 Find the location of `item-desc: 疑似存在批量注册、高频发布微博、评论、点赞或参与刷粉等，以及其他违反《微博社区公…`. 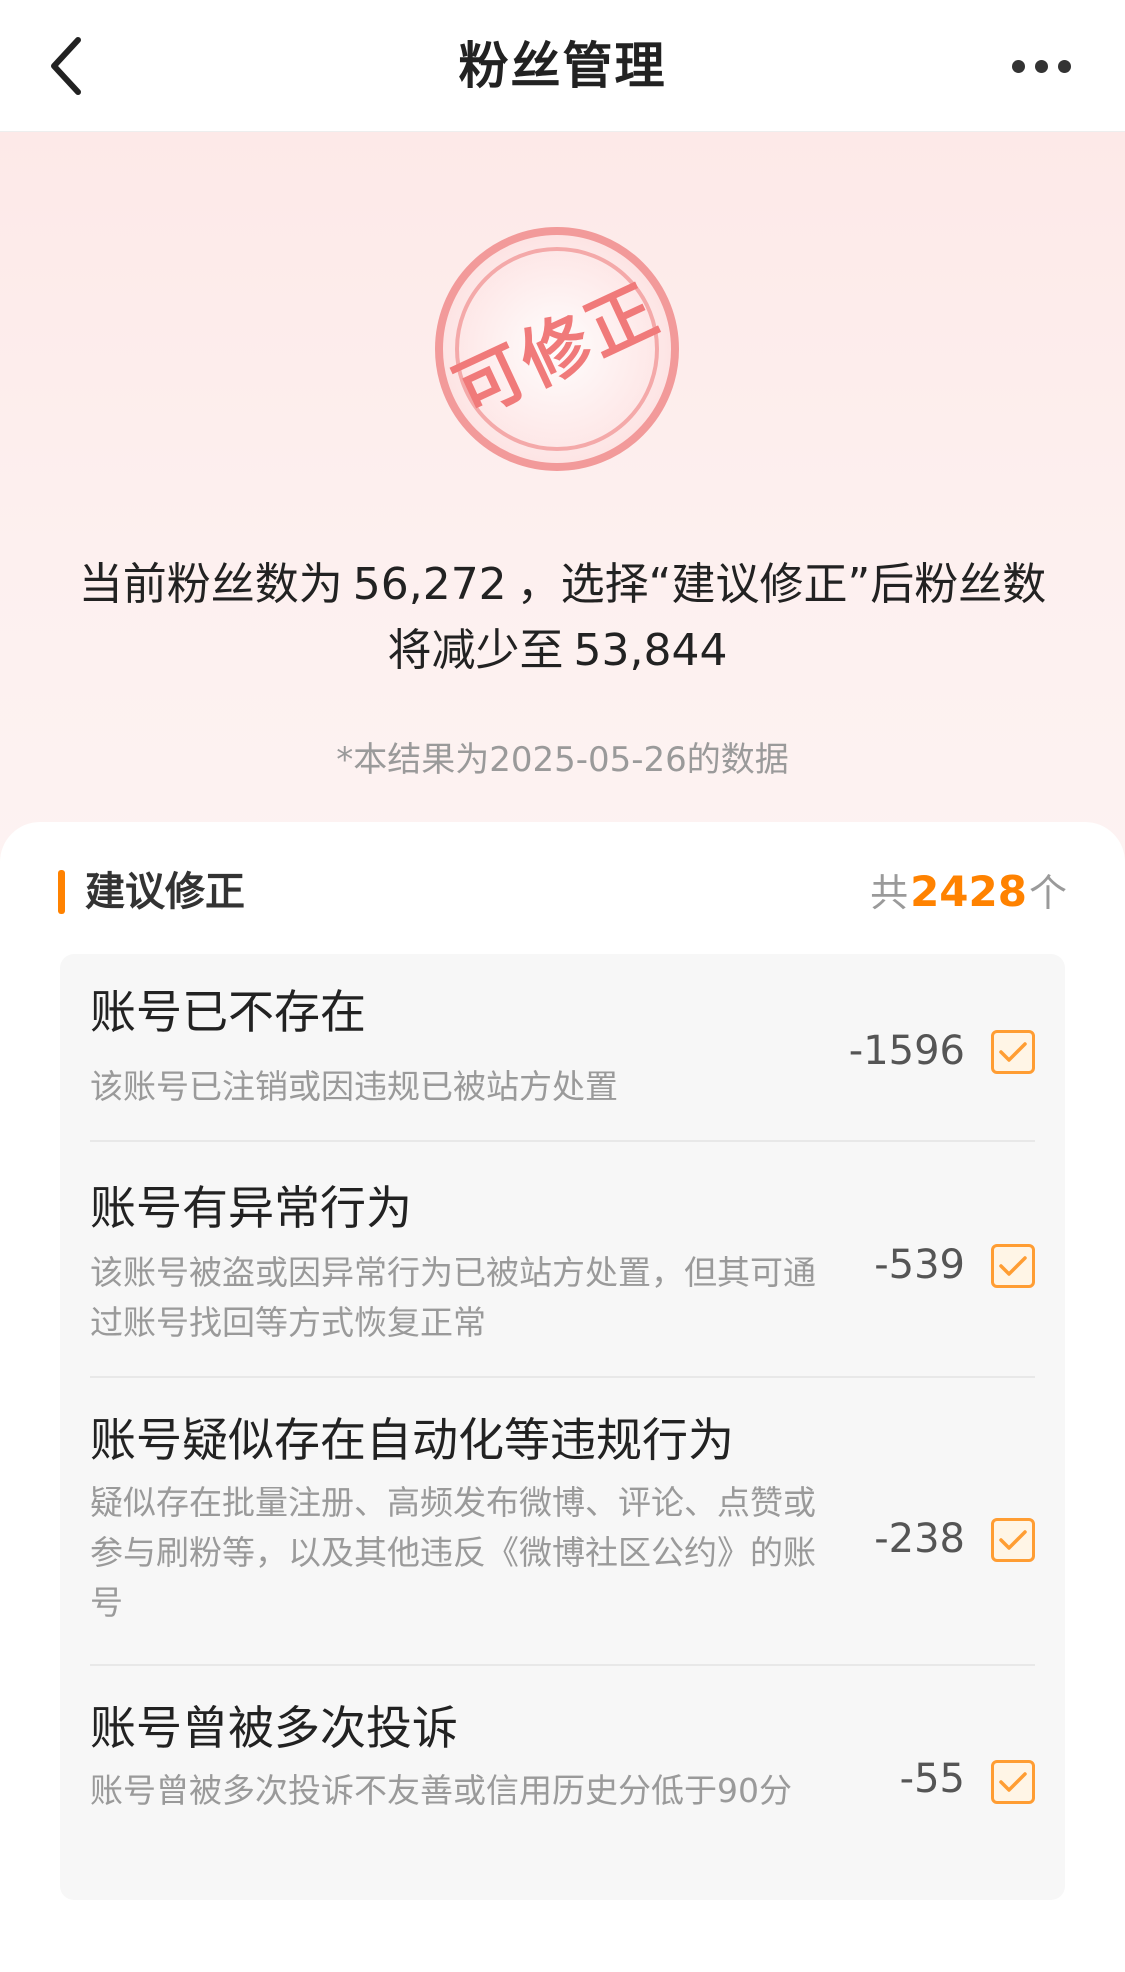

item-desc: 疑似存在批量注册、高频发布微博、评论、点赞或参与刷粉等，以及其他违反《微博社区公… is located at coordinates (453, 1552).